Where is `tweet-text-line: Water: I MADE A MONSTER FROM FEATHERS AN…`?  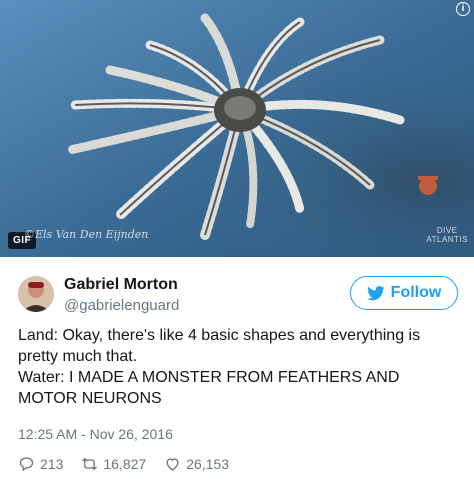
tweet-text-line: Water: I MADE A MONSTER FROM FEATHERS AN… is located at coordinates (209, 388).